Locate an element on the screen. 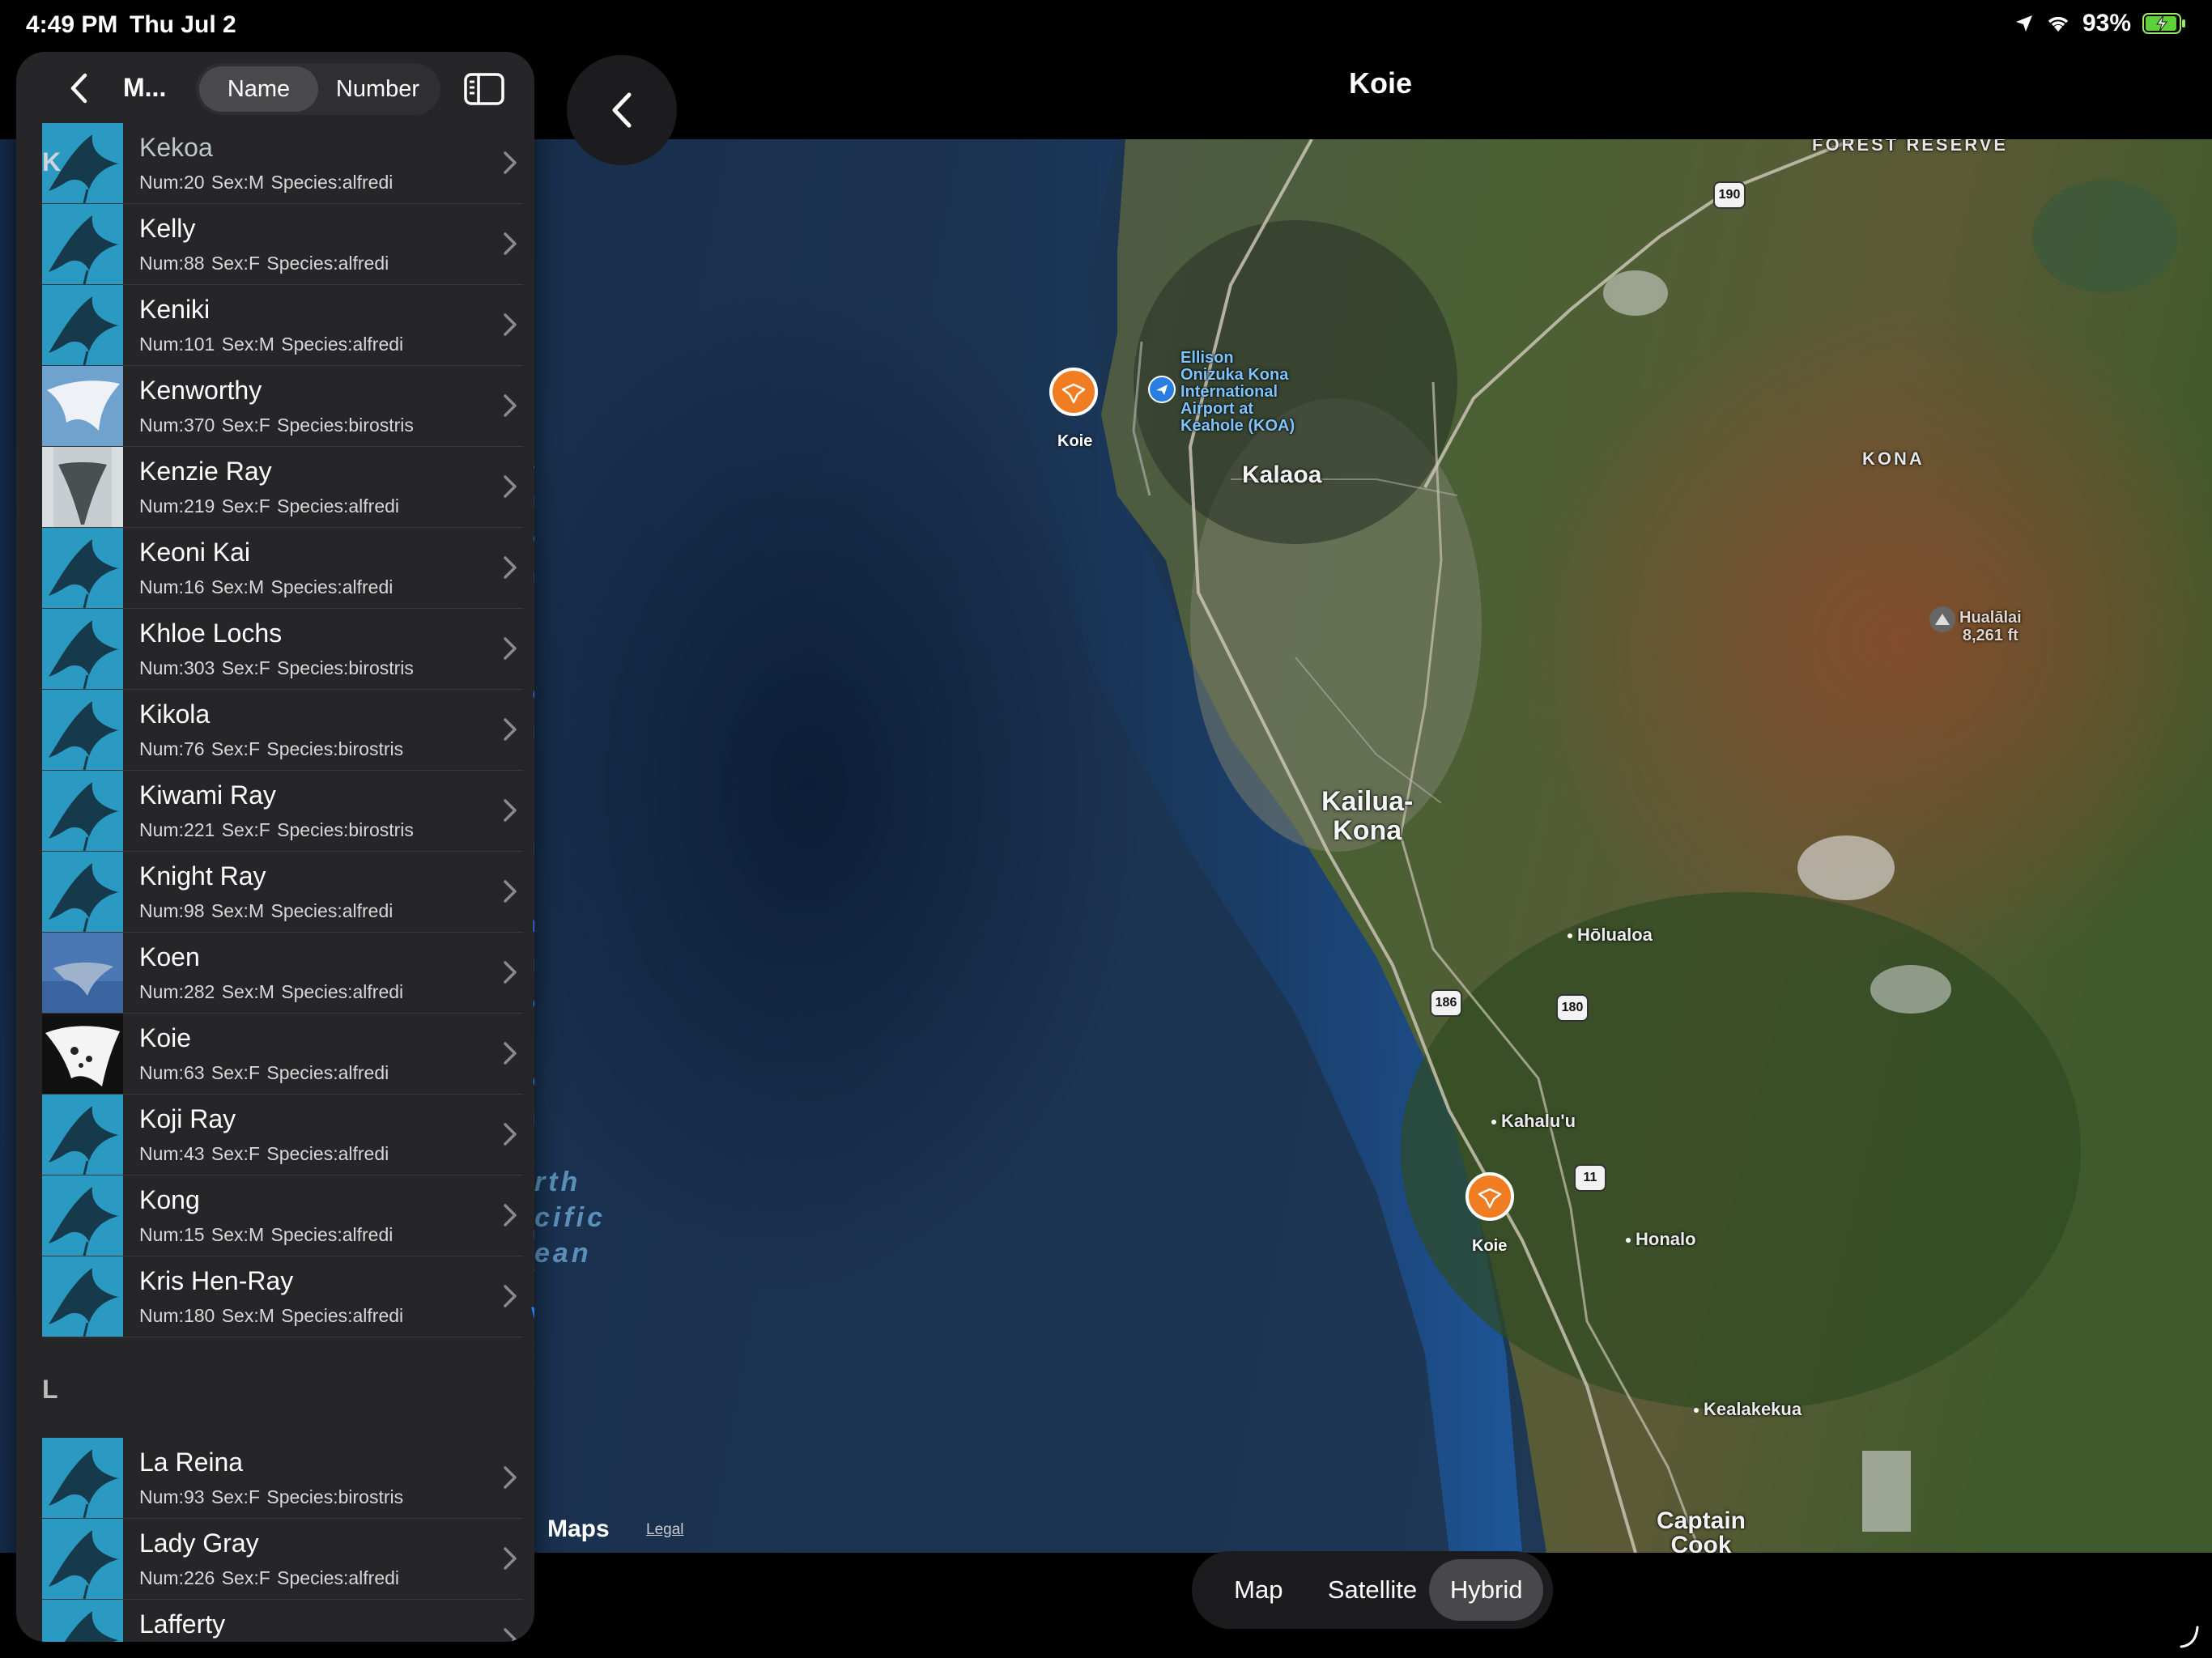  manta-details: Num:282 Sex:M Species:alfredi is located at coordinates (272, 991).